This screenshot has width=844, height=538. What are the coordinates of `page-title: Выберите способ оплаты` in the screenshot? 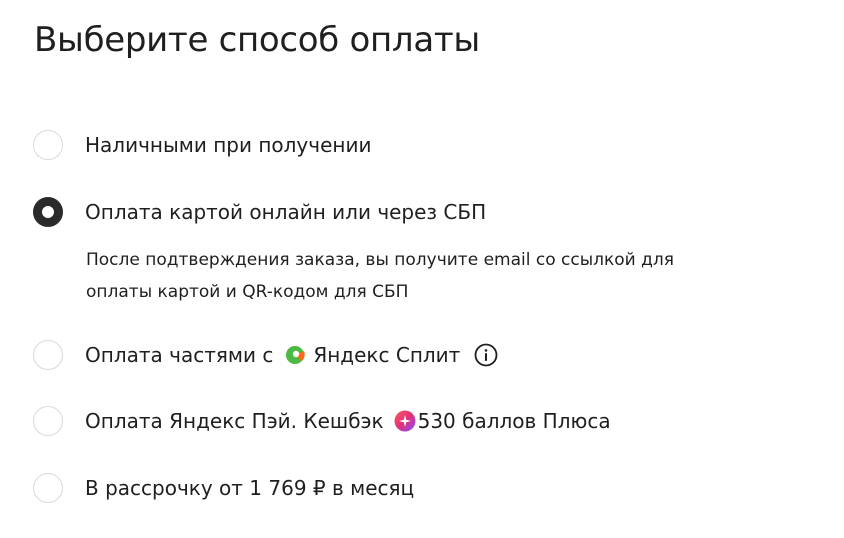 It's located at (257, 40).